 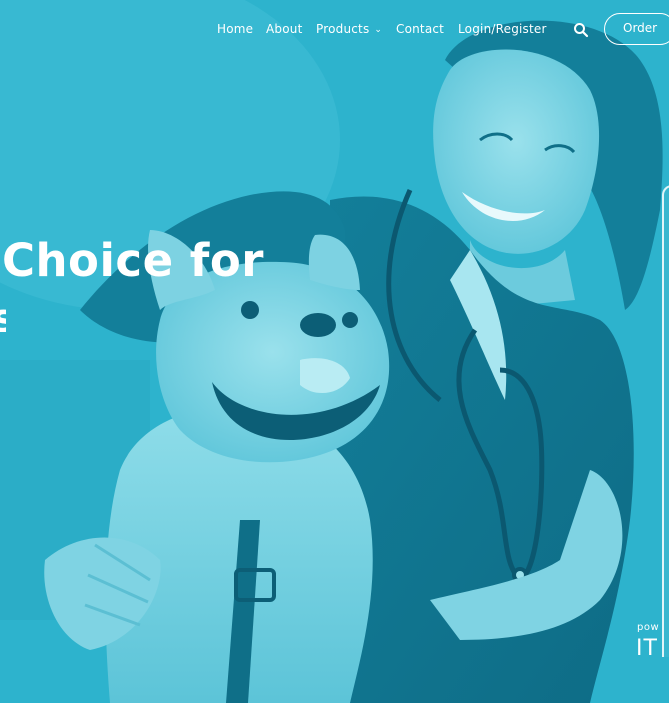 I want to click on nav-home-link: Home, so click(x=235, y=29).